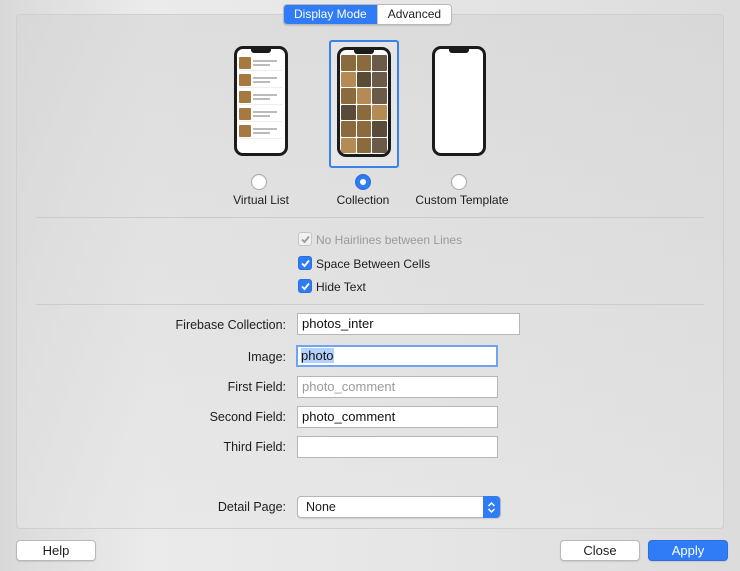 This screenshot has height=571, width=740. I want to click on radio-label-custom-template: Custom Template, so click(462, 200).